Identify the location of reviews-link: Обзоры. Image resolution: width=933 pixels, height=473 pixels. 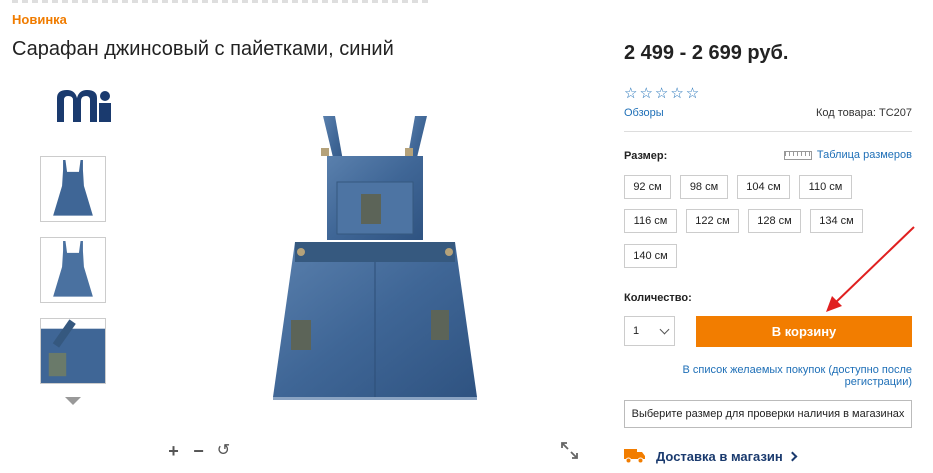
(644, 113).